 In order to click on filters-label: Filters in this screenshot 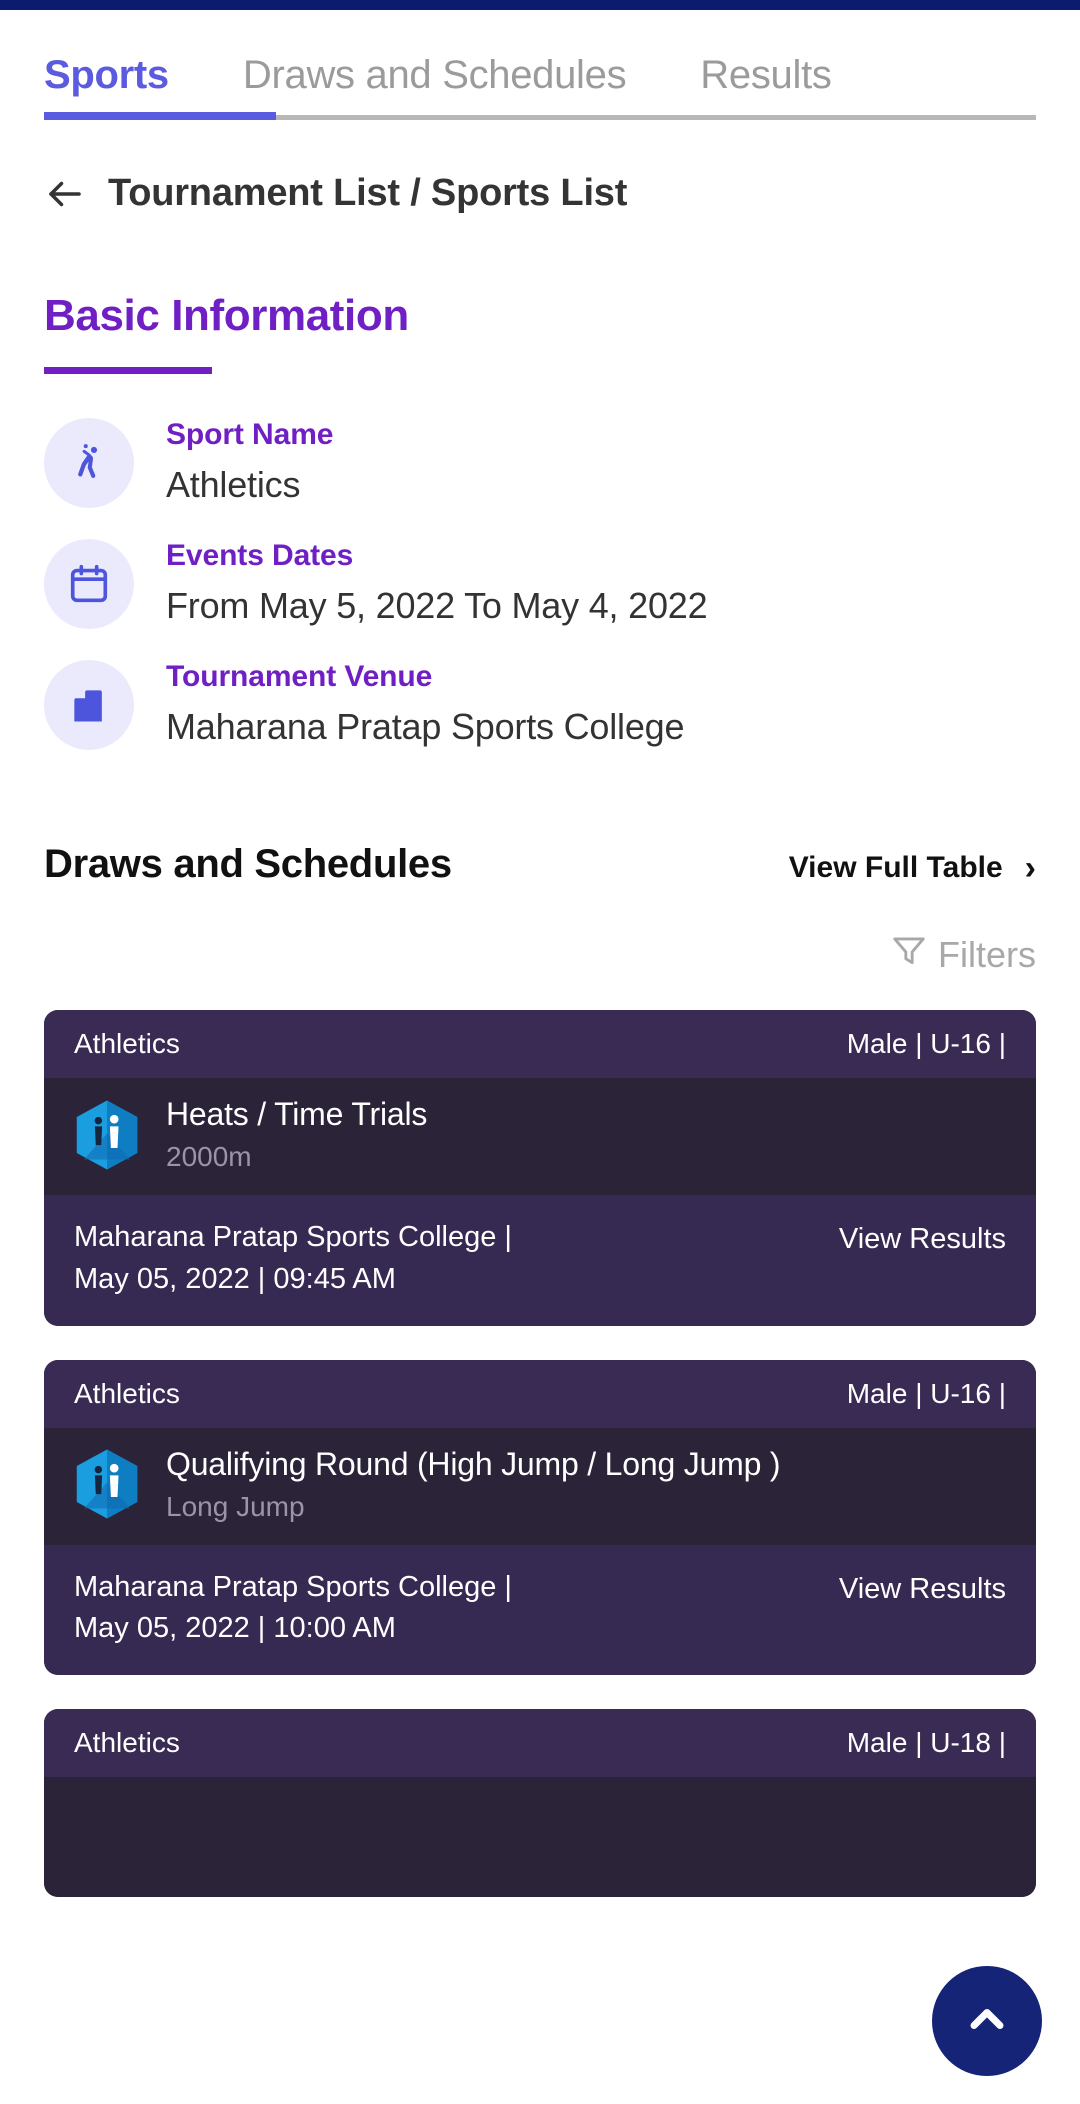, I will do `click(987, 954)`.